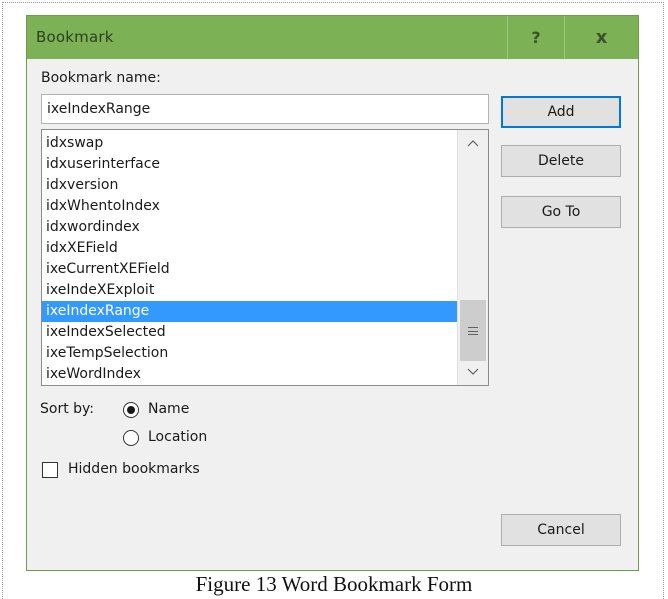 The width and height of the screenshot is (668, 599). I want to click on sort-by-label: Sort by:, so click(67, 409).